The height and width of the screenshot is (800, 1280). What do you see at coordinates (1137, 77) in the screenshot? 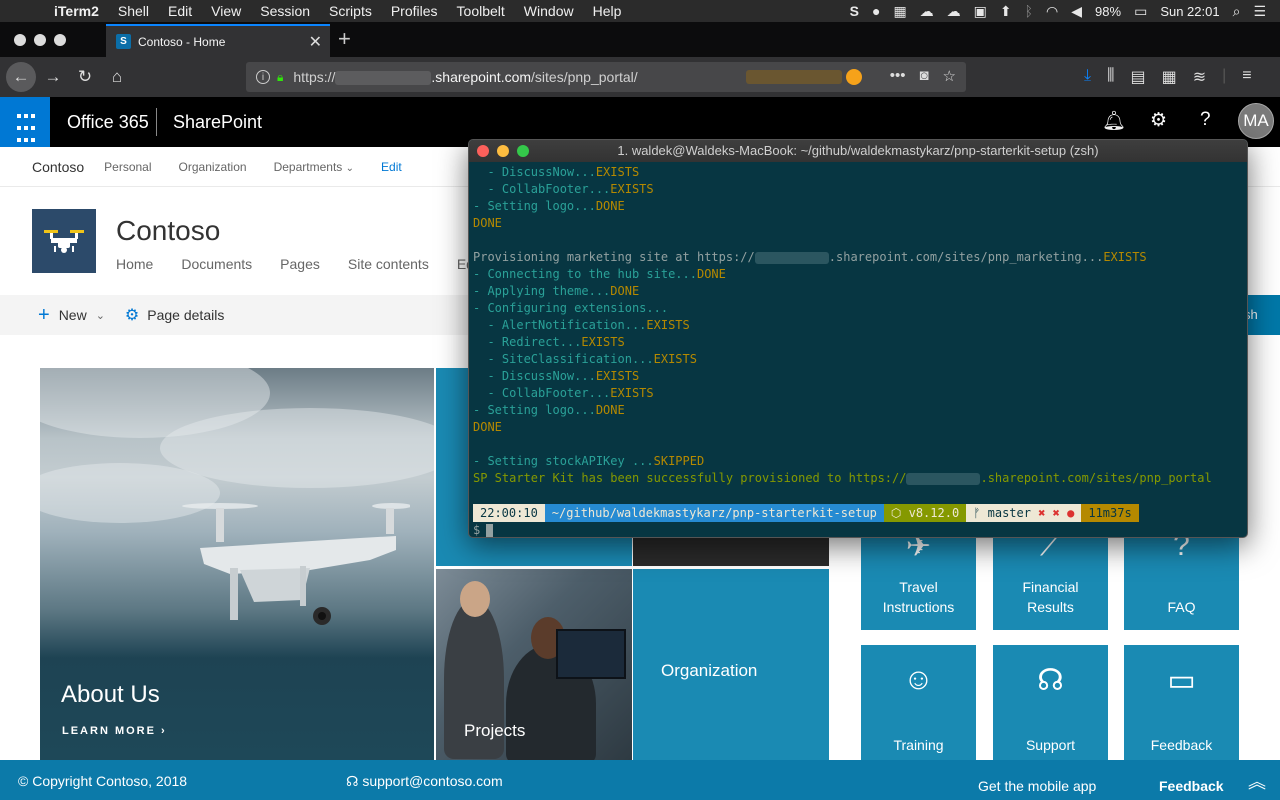
I see `sidebar-icon: ▤` at bounding box center [1137, 77].